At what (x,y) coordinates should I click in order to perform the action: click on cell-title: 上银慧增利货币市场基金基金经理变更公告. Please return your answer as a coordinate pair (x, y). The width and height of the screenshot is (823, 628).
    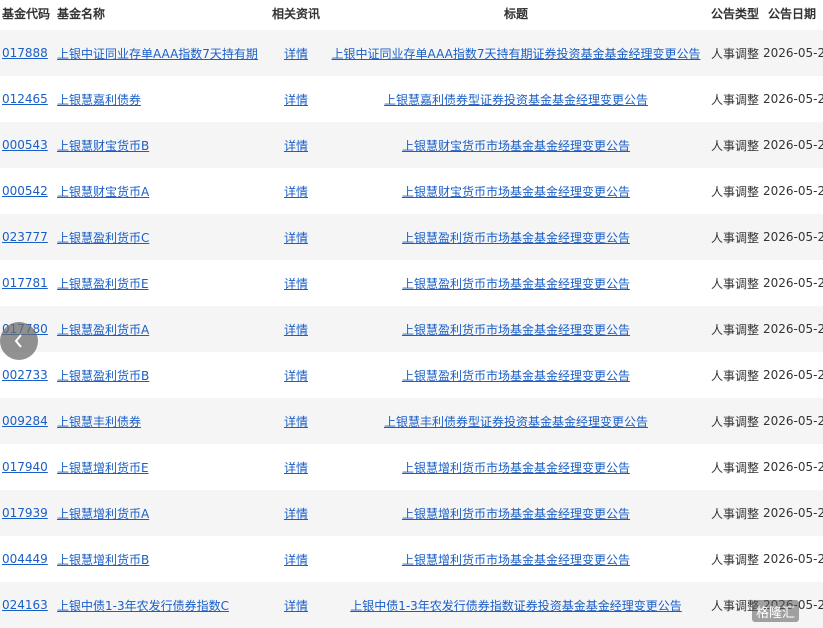
    Looking at the image, I should click on (516, 513).